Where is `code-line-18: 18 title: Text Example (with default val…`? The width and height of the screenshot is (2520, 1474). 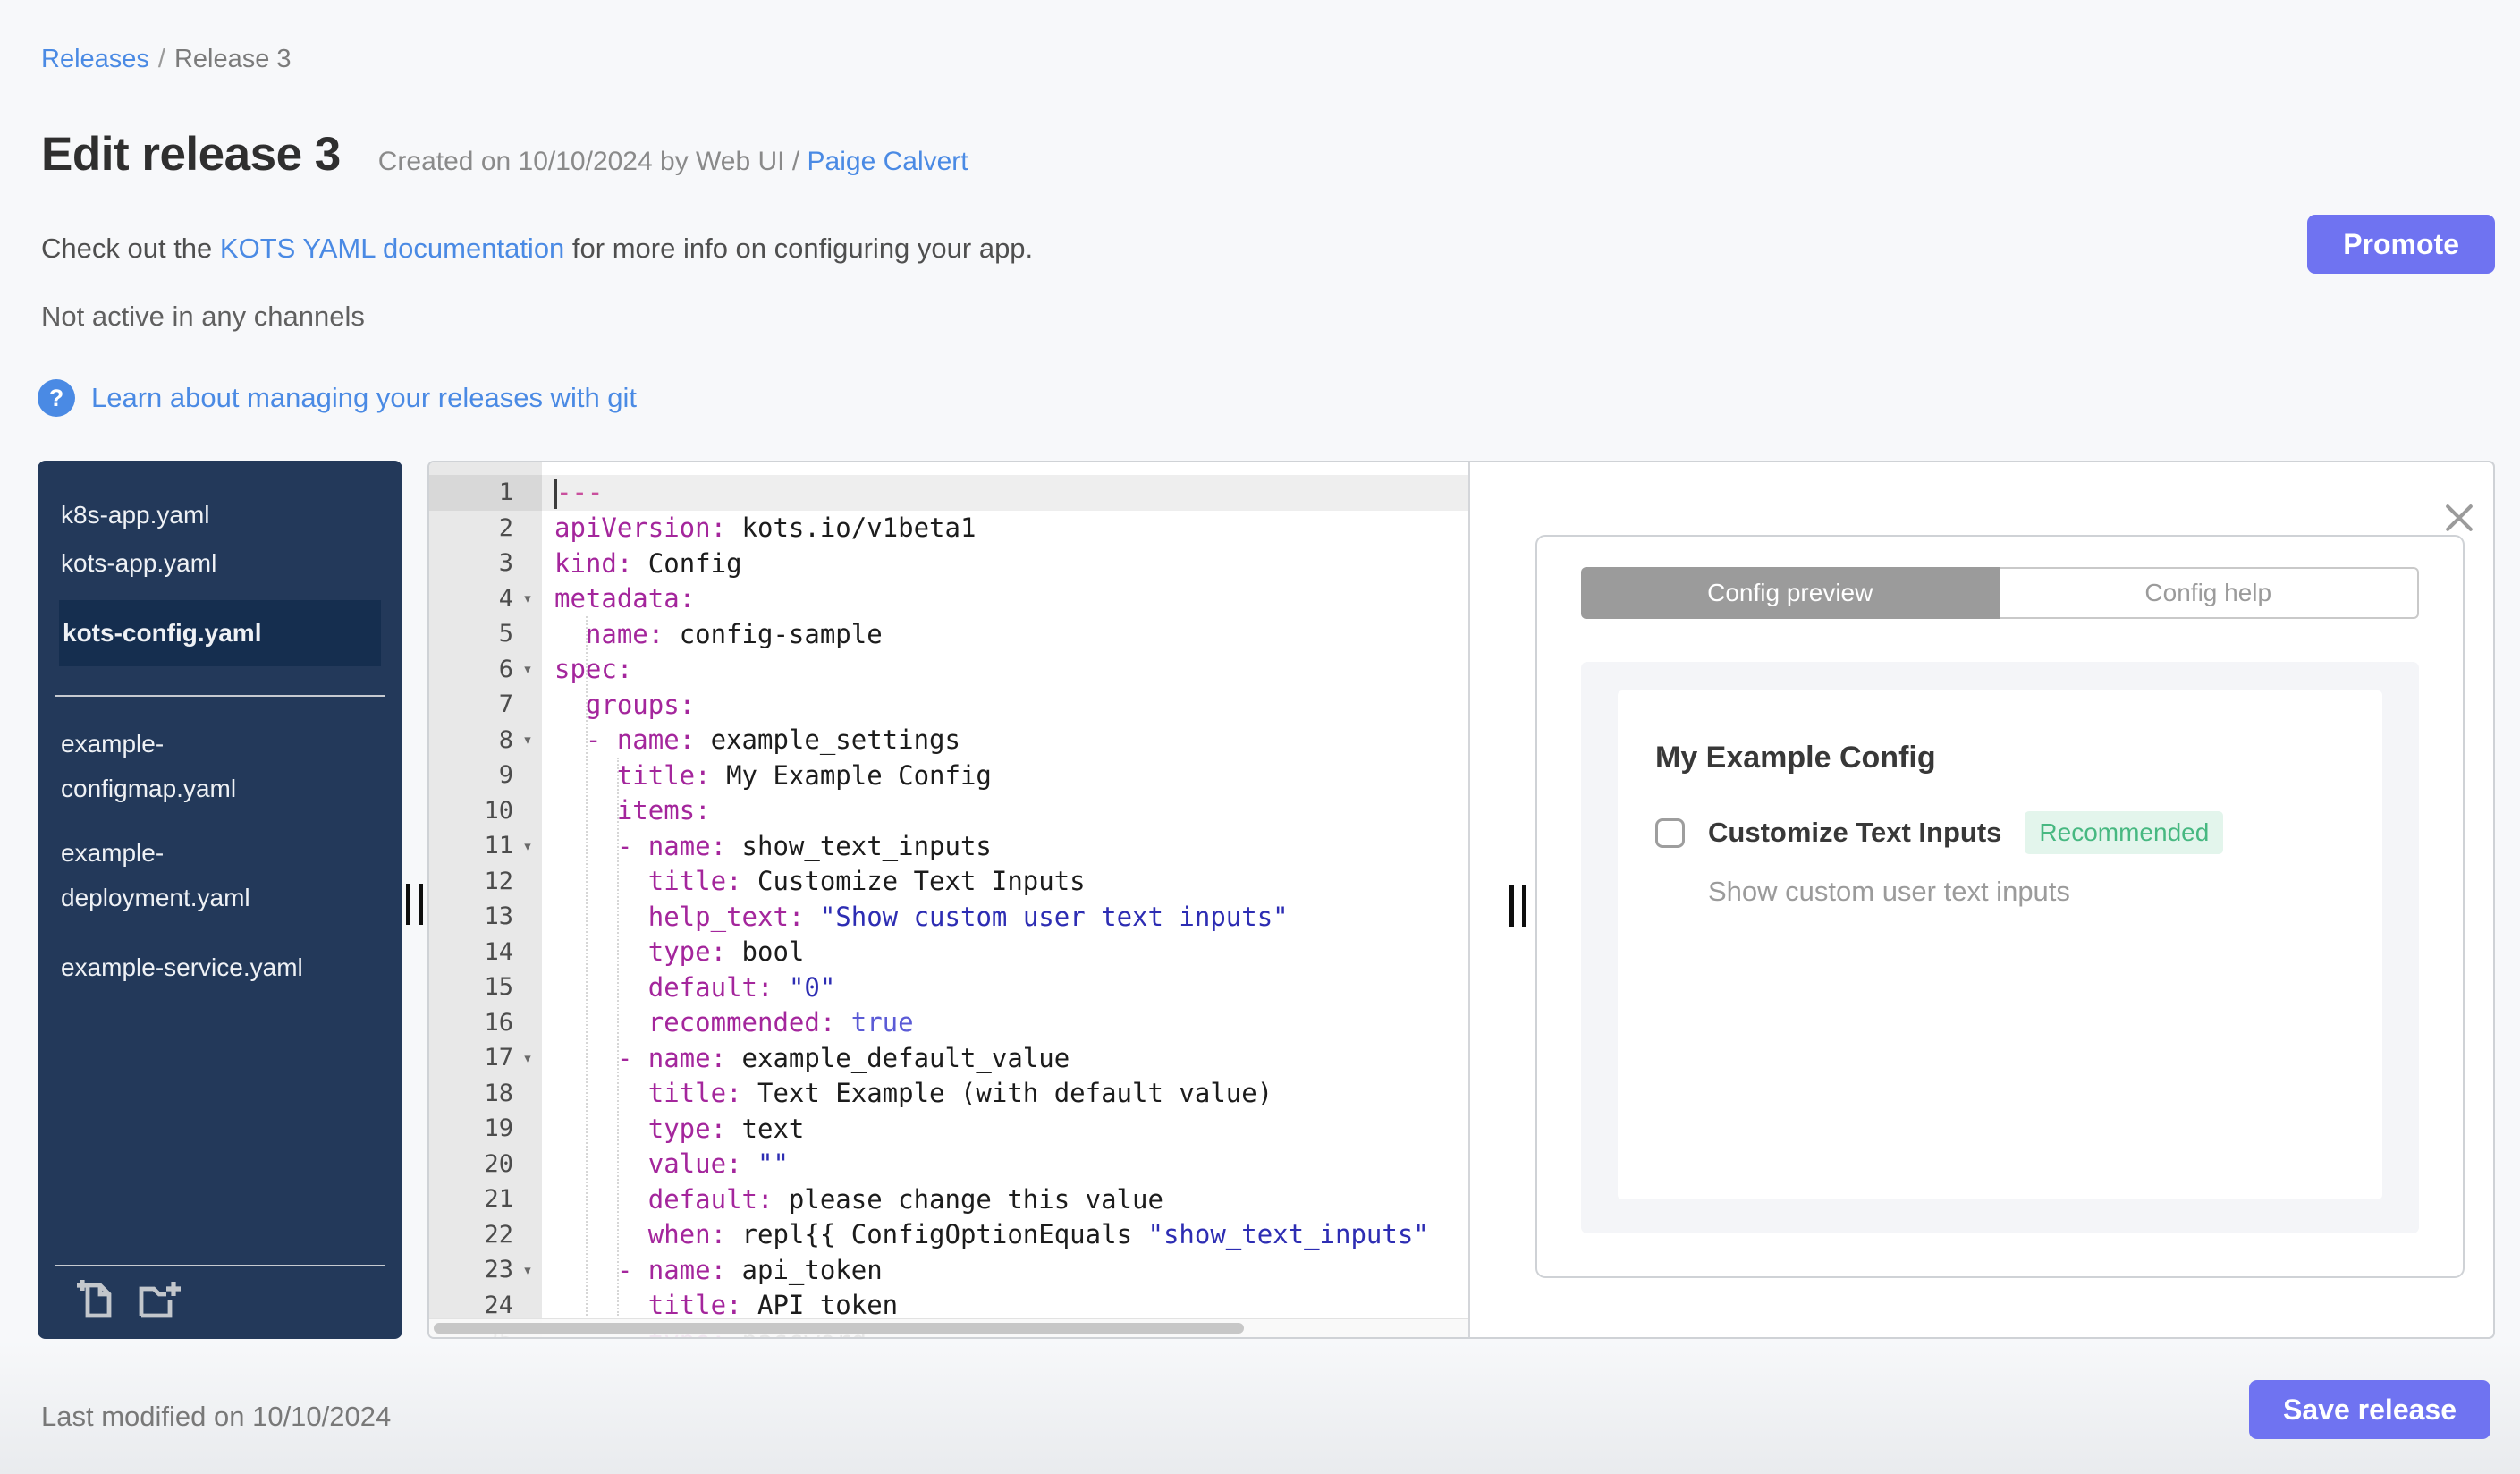 code-line-18: 18 title: Text Example (with default val… is located at coordinates (949, 1094).